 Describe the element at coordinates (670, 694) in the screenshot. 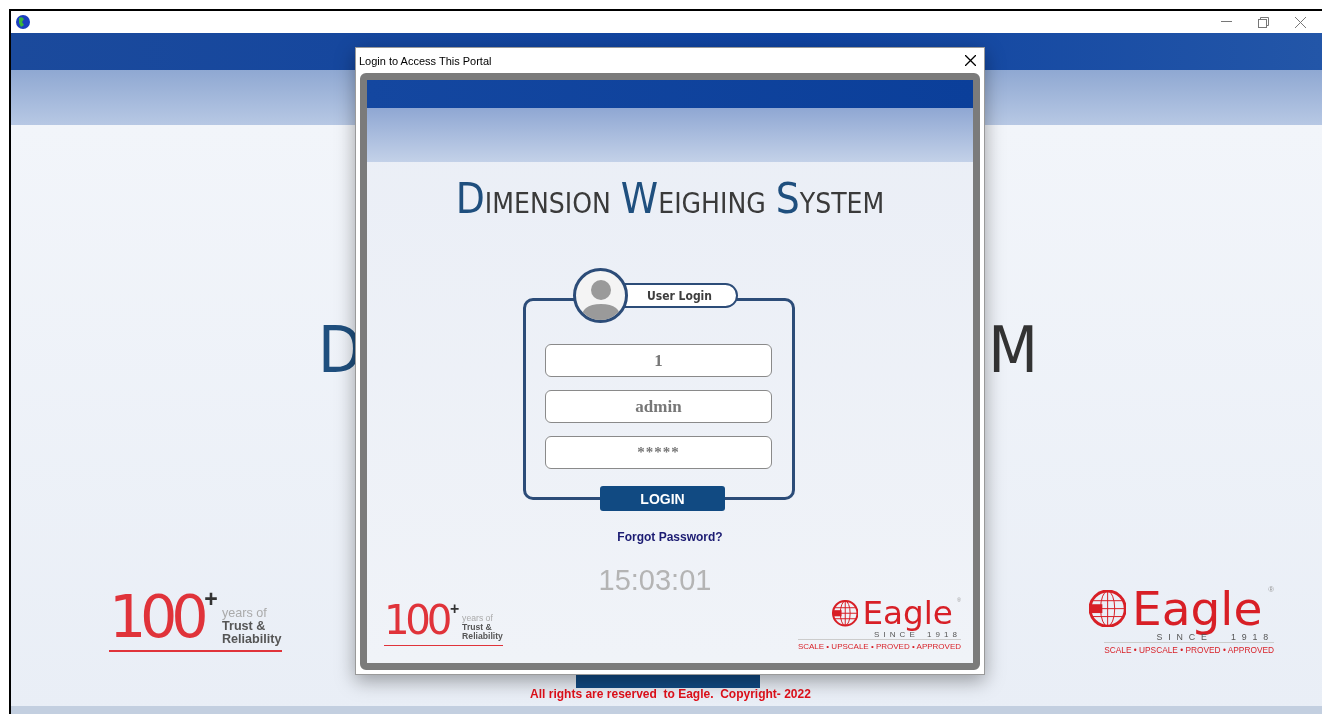

I see `copyright-text: All rights are reserved to Eagle. Copyright- 2022` at that location.